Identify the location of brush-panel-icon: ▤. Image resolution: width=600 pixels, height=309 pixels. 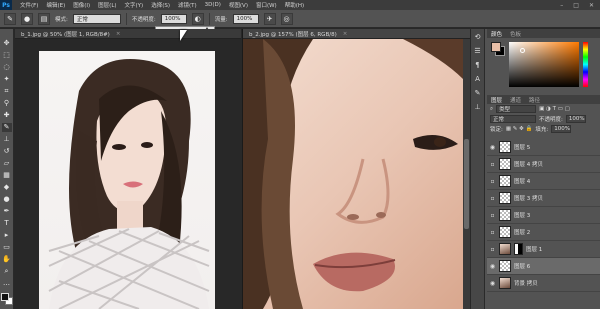
(44, 18).